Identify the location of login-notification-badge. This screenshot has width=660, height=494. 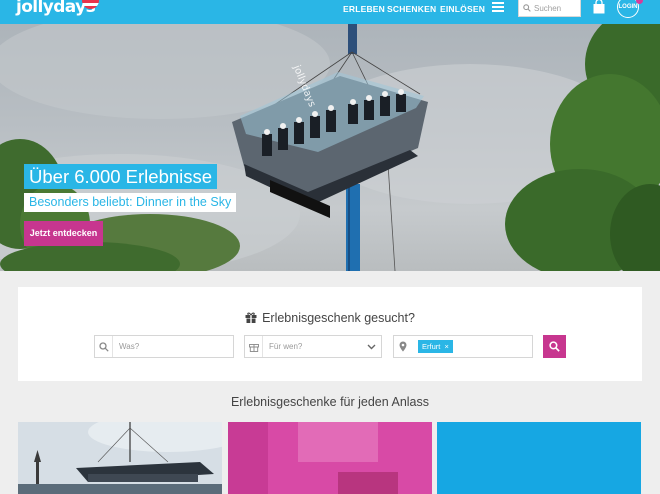
(639, 2).